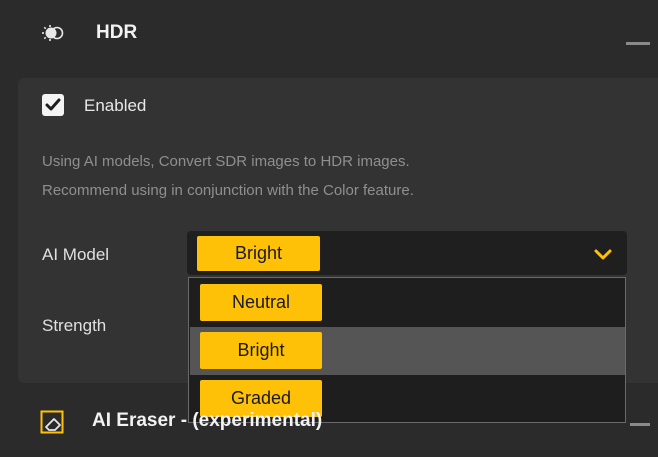 This screenshot has width=658, height=457. What do you see at coordinates (261, 350) in the screenshot?
I see `option-label: Bright` at bounding box center [261, 350].